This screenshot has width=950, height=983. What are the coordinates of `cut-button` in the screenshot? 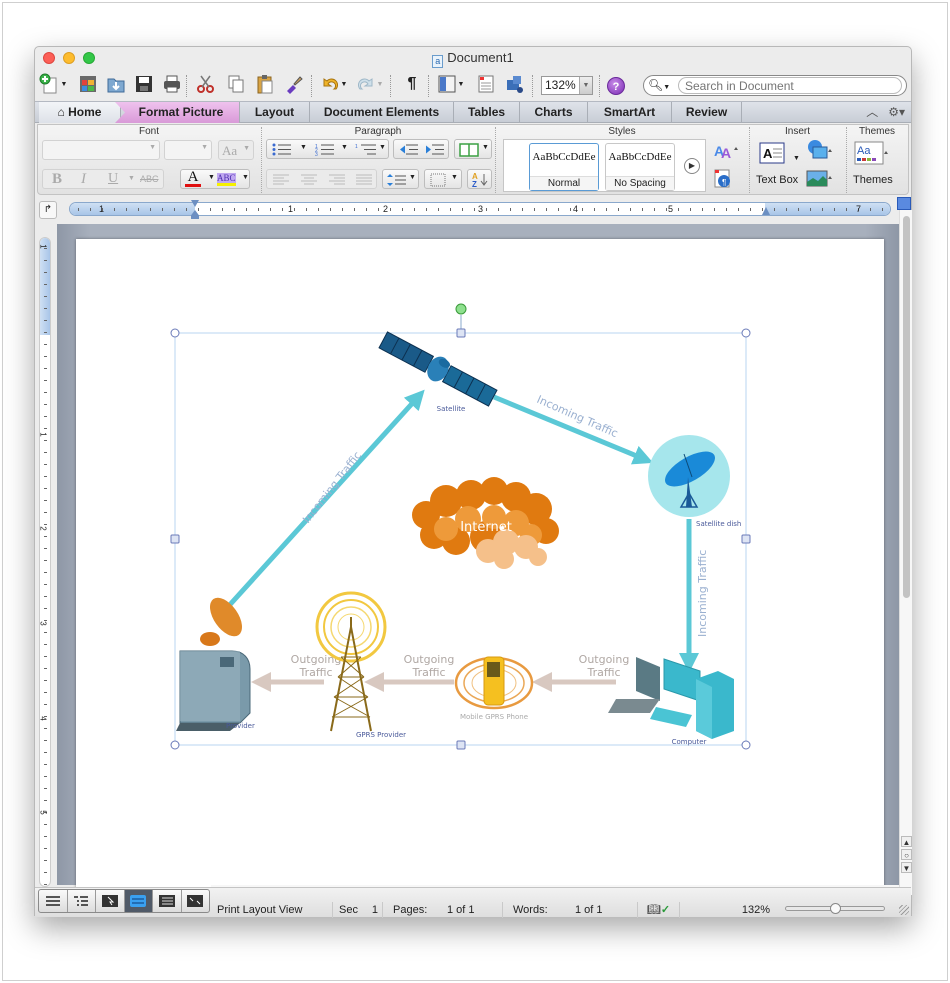 It's located at (206, 84).